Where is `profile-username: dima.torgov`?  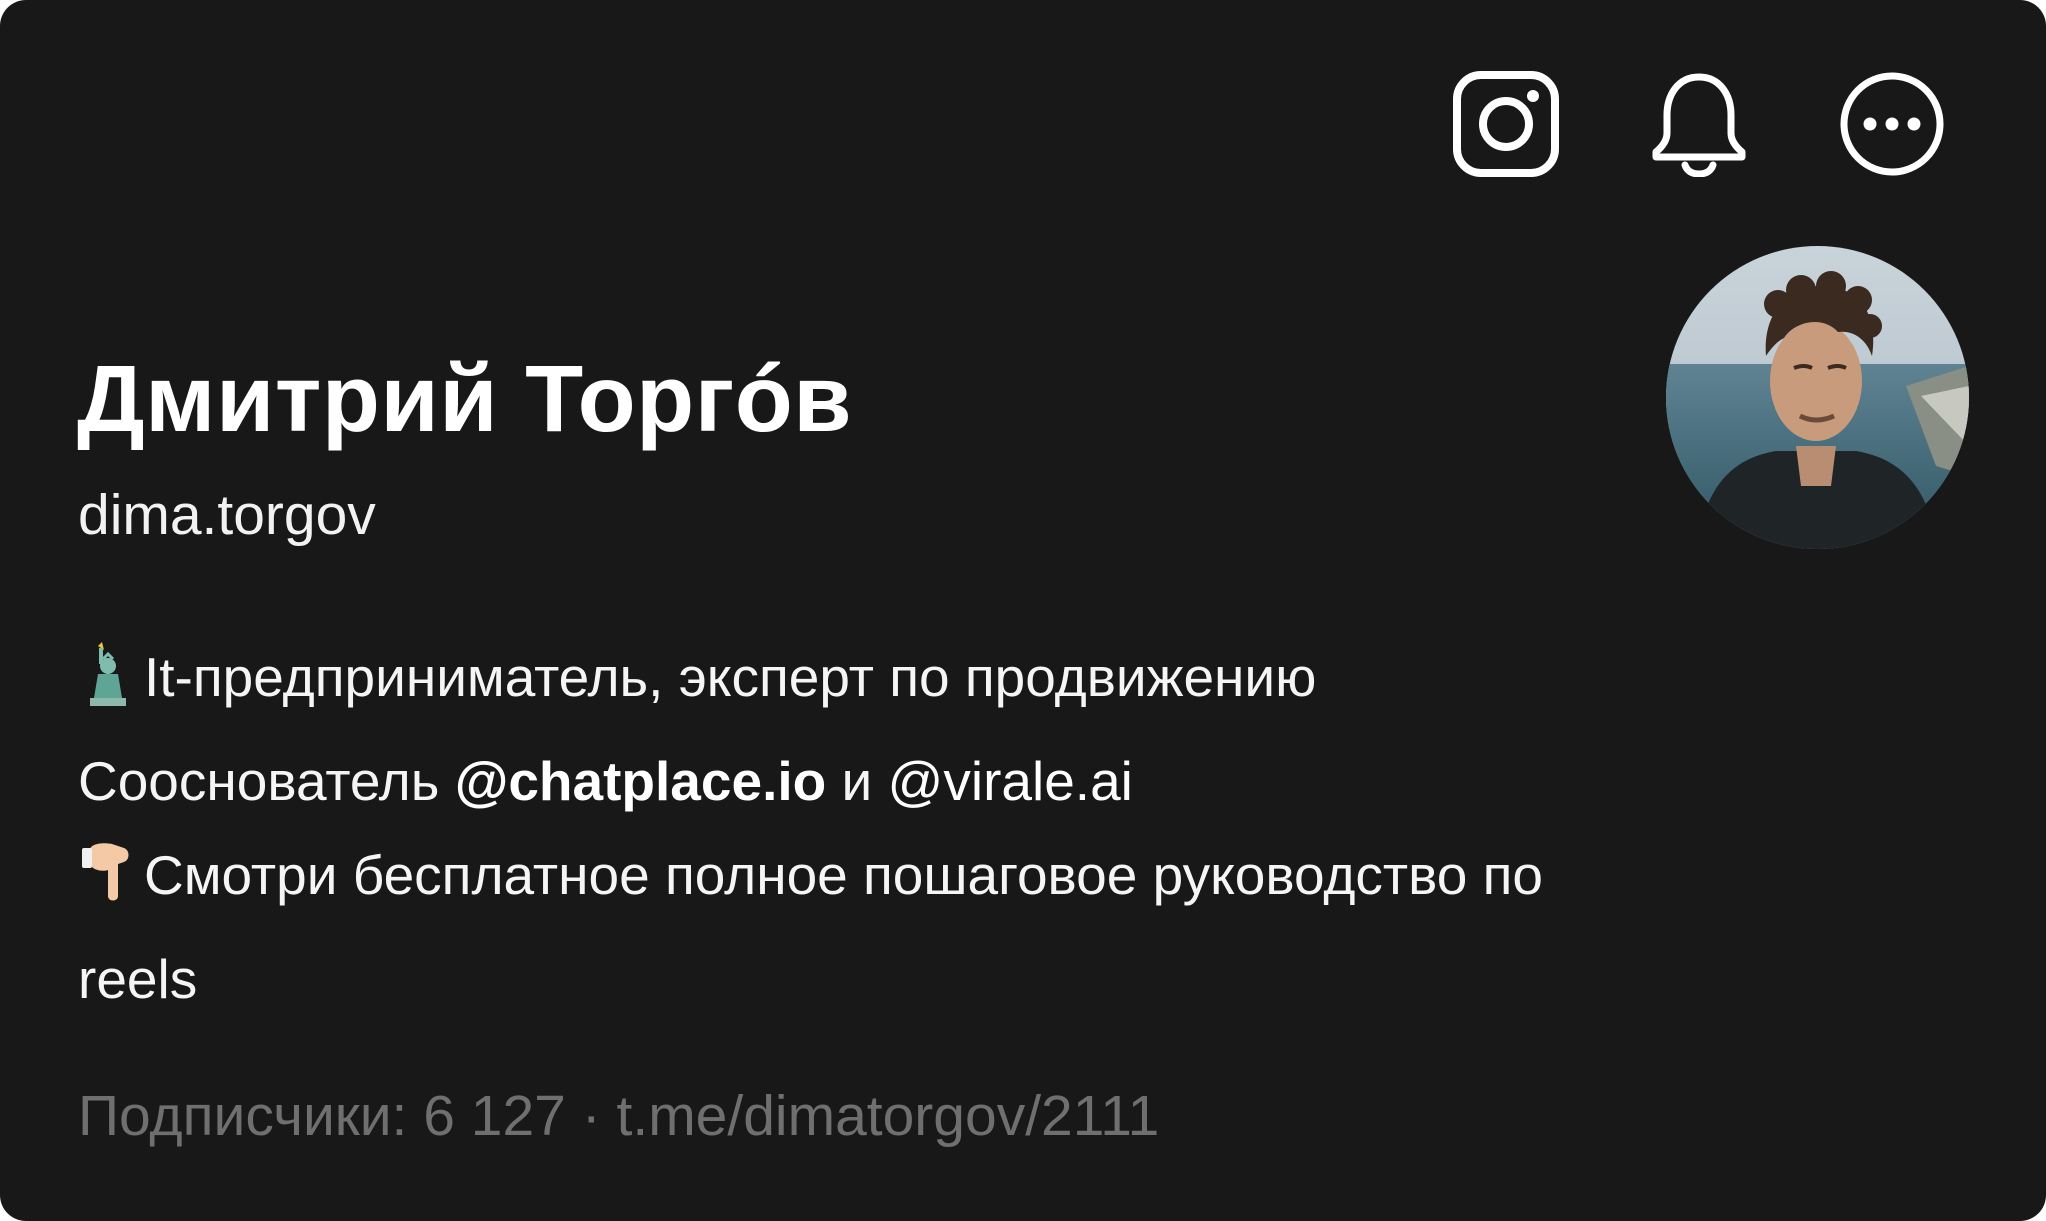 profile-username: dima.torgov is located at coordinates (227, 515).